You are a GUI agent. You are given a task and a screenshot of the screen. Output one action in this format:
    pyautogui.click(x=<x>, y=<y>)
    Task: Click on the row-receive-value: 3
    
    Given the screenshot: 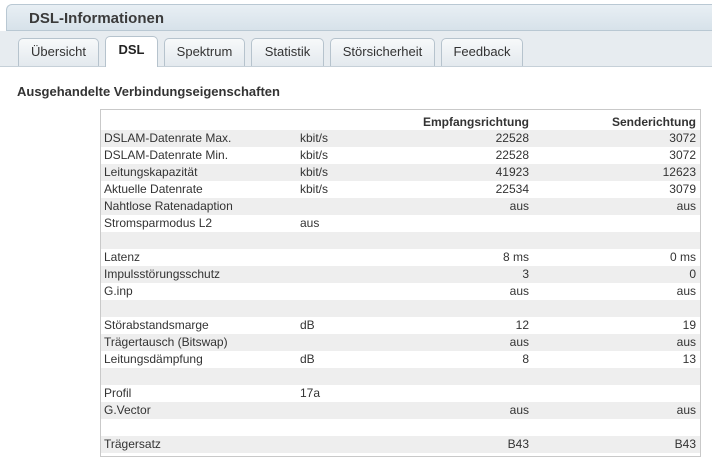 What is the action you would take?
    pyautogui.click(x=525, y=274)
    